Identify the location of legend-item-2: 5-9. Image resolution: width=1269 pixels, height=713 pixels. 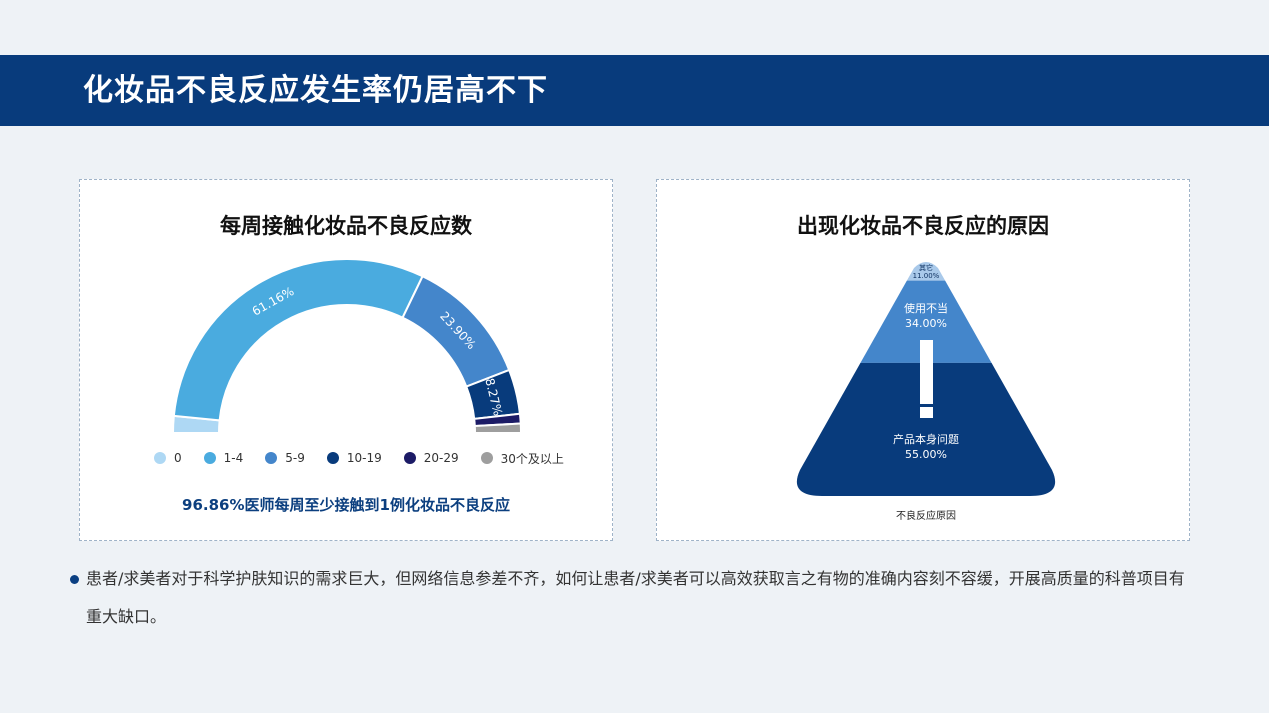
(285, 458).